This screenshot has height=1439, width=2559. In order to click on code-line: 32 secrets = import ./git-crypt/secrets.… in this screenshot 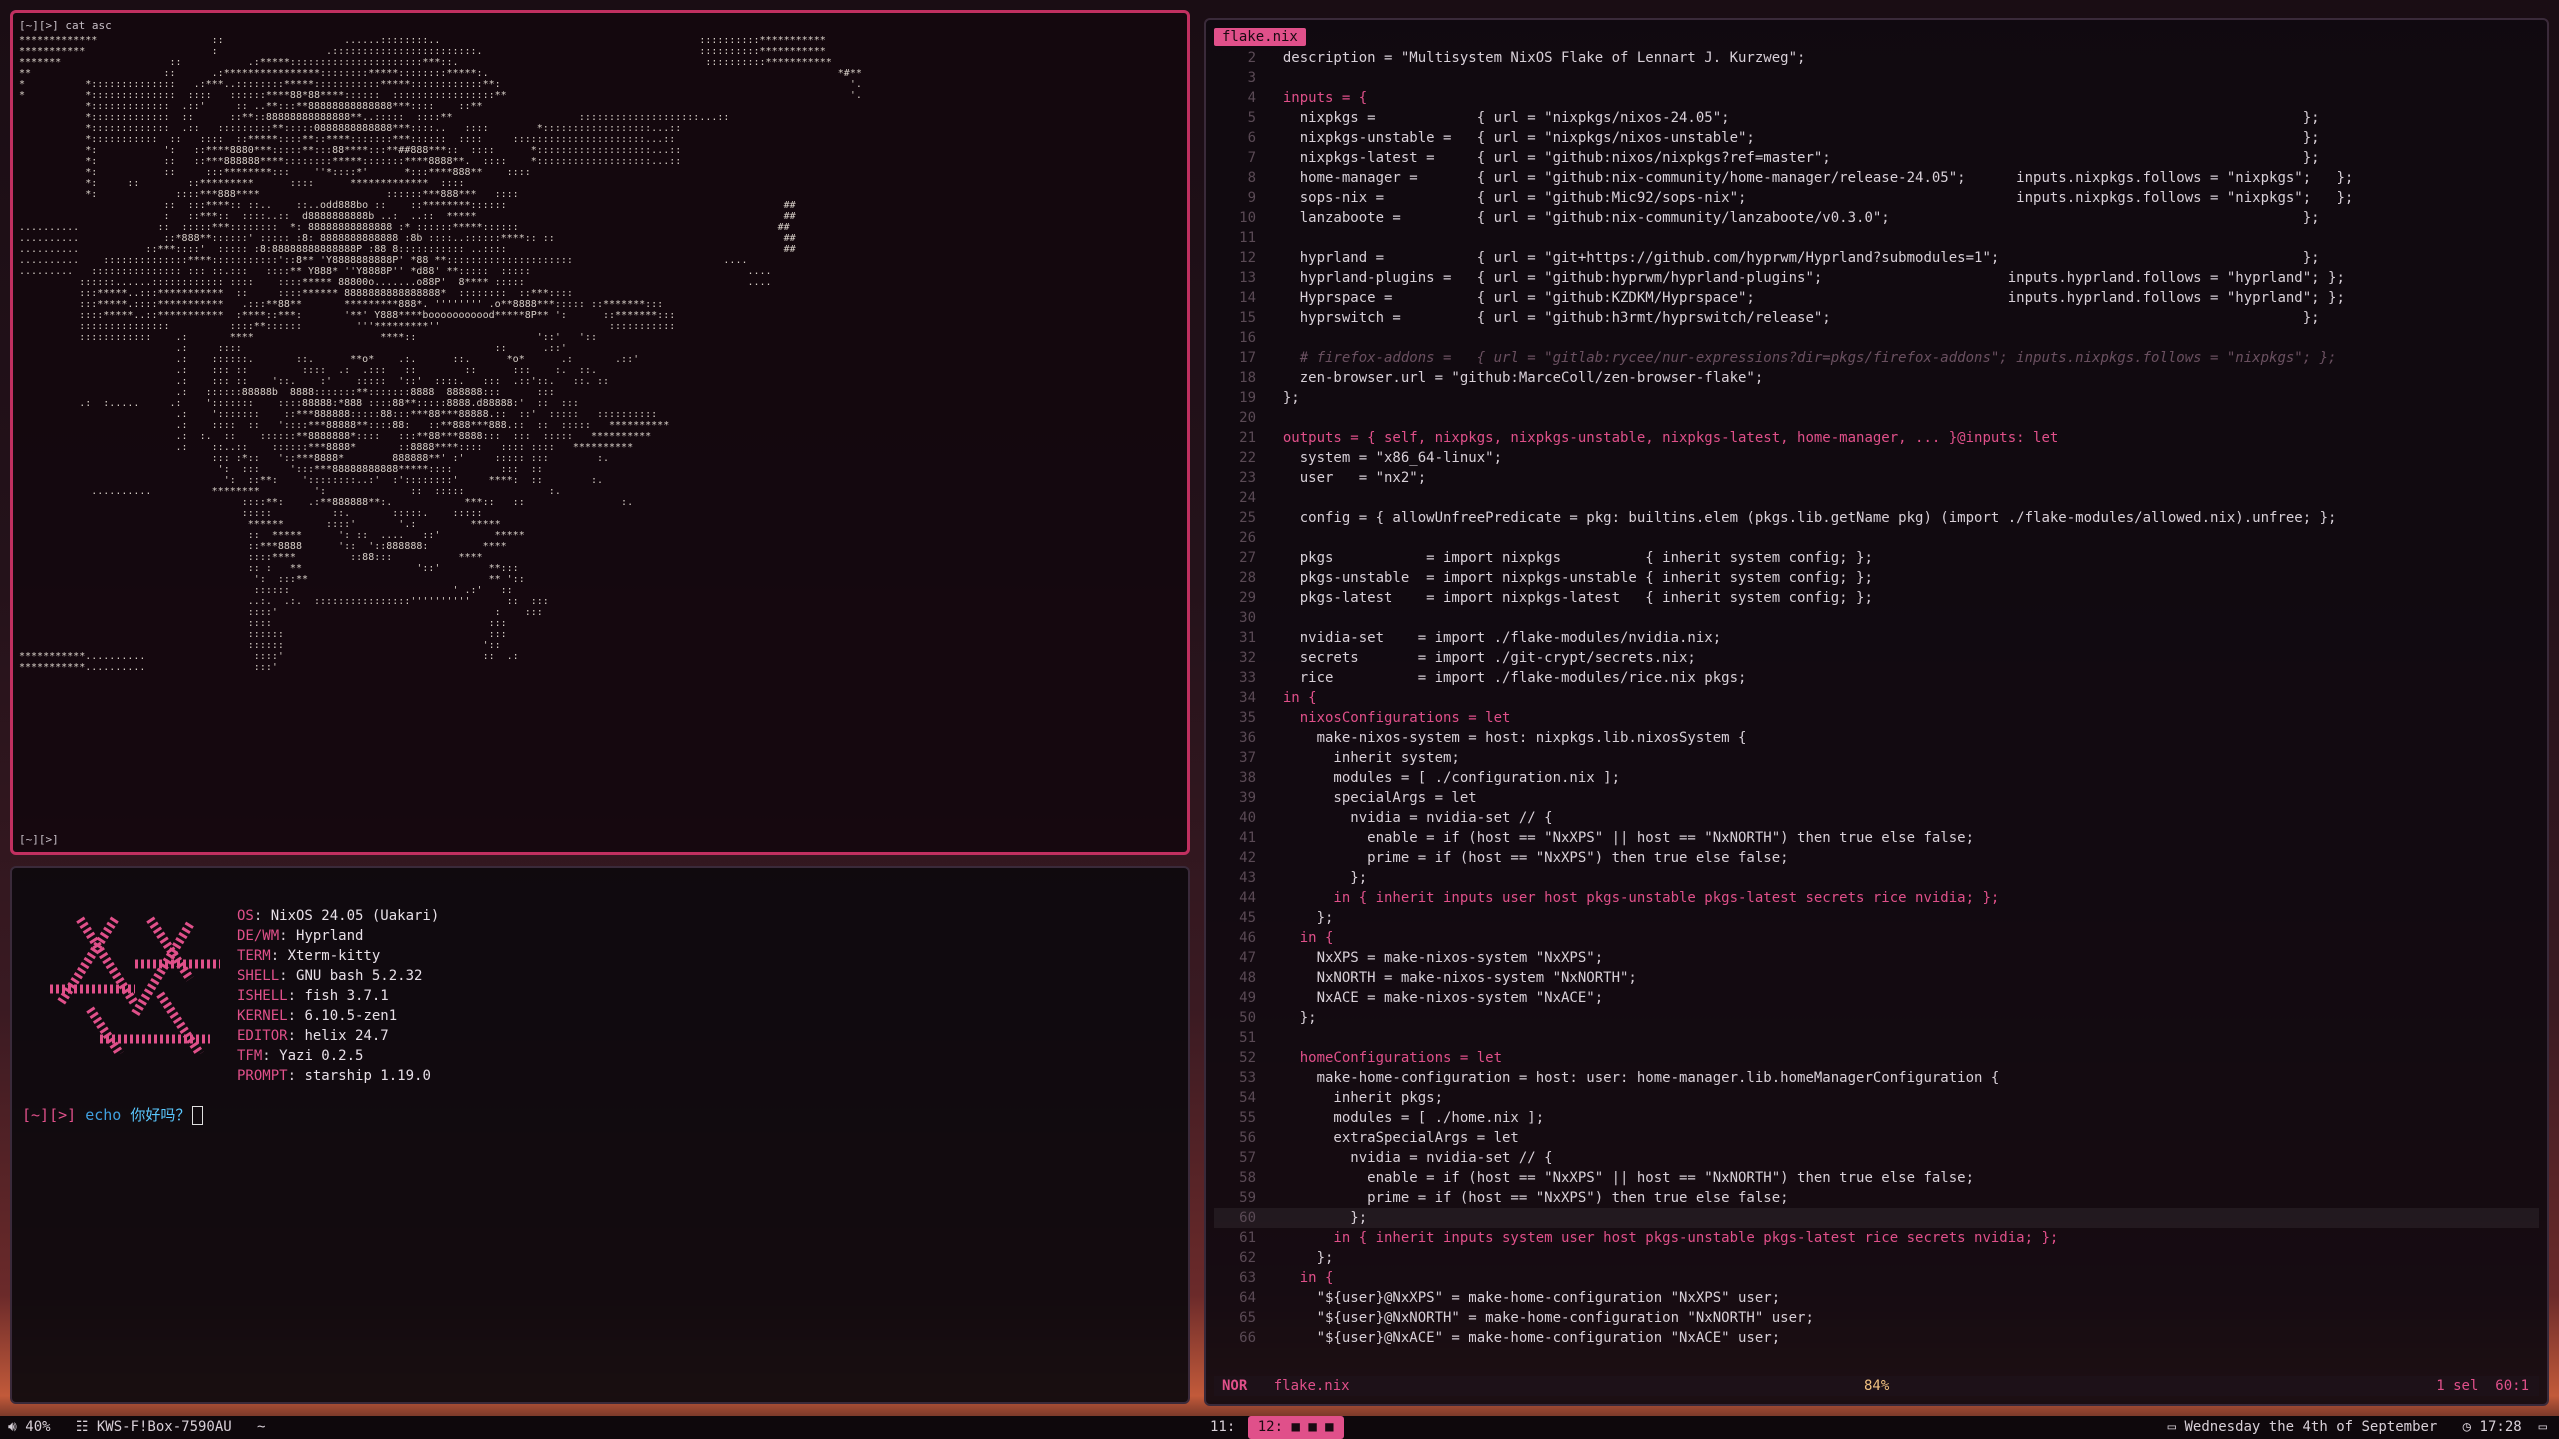, I will do `click(1876, 658)`.